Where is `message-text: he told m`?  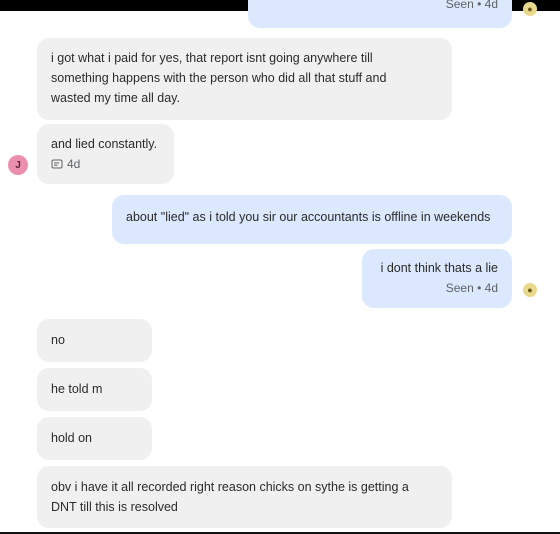 message-text: he told m is located at coordinates (77, 389).